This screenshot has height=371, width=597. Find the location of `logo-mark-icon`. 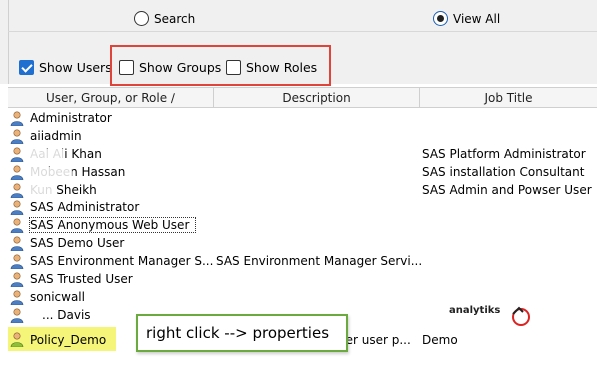

logo-mark-icon is located at coordinates (521, 316).